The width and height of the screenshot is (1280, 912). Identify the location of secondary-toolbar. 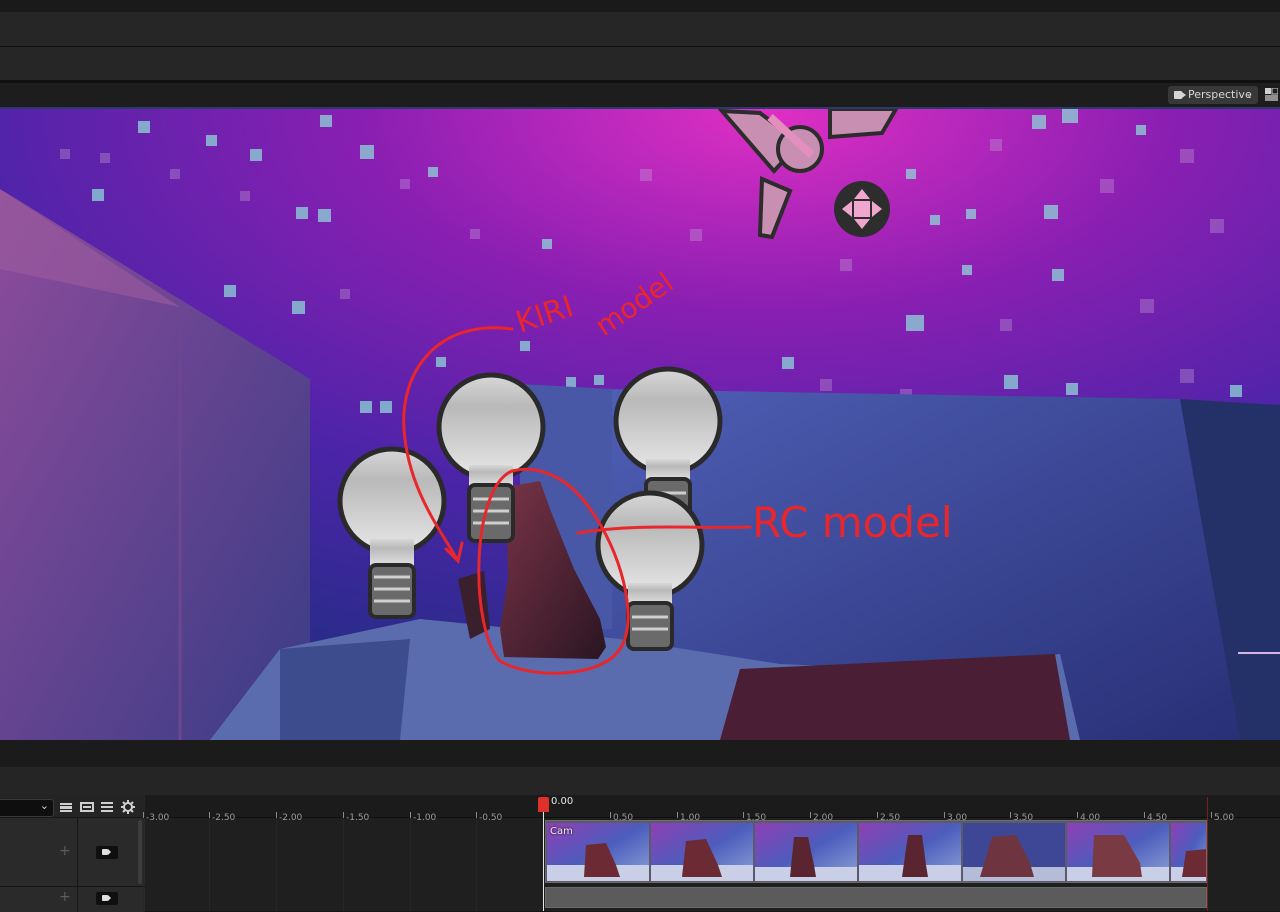
(640, 63).